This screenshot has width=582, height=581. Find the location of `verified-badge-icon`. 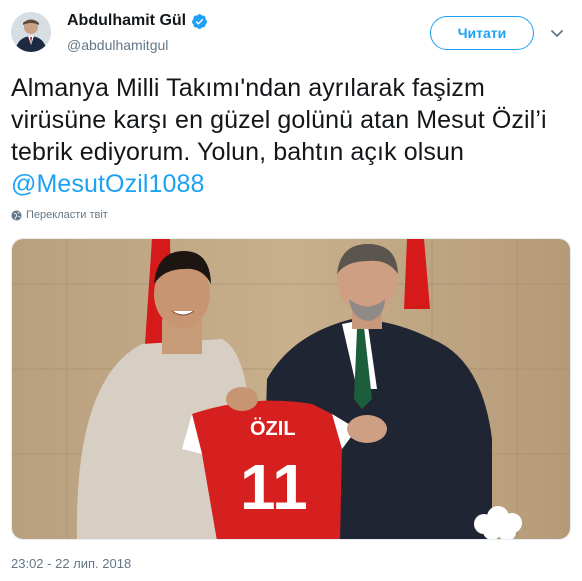

verified-badge-icon is located at coordinates (200, 21).